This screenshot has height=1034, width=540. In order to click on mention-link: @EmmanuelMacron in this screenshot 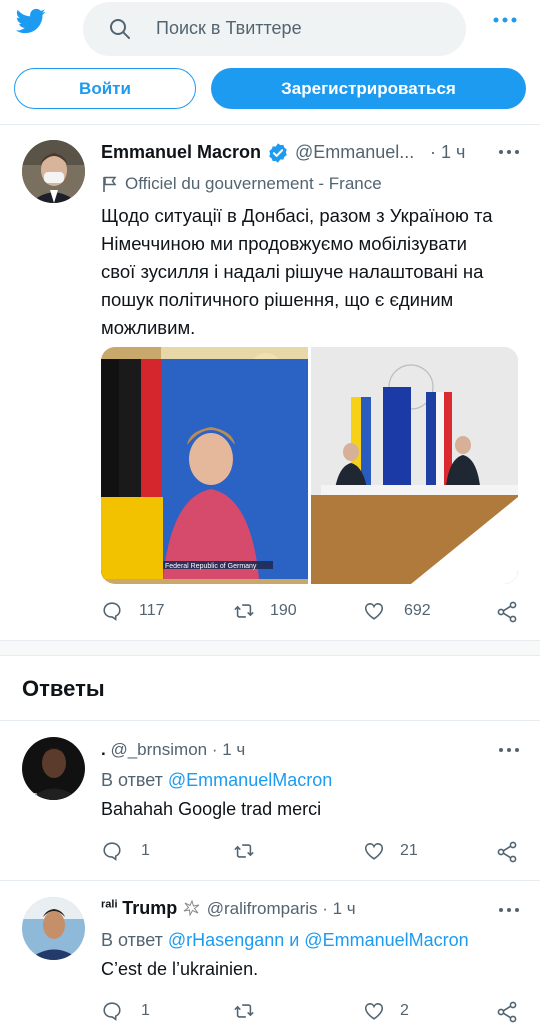, I will do `click(250, 780)`.